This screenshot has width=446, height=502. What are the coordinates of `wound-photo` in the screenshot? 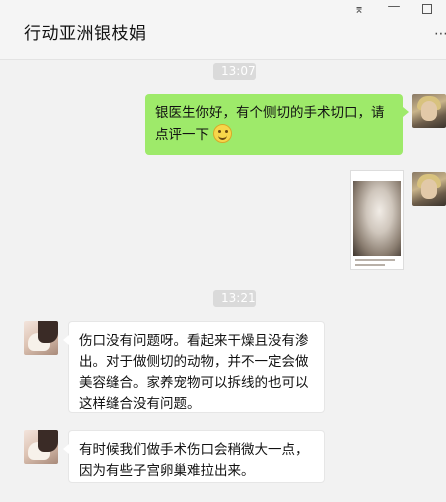 It's located at (377, 218).